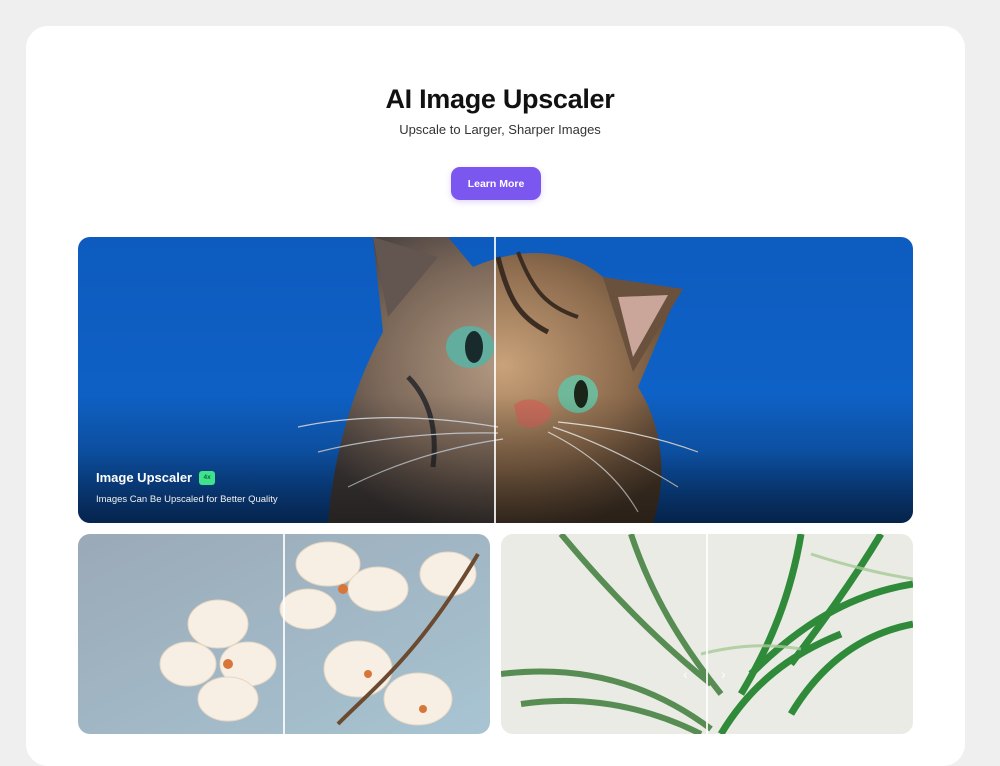 The image size is (1000, 766). What do you see at coordinates (144, 477) in the screenshot?
I see `hero-title: Image Upscaler` at bounding box center [144, 477].